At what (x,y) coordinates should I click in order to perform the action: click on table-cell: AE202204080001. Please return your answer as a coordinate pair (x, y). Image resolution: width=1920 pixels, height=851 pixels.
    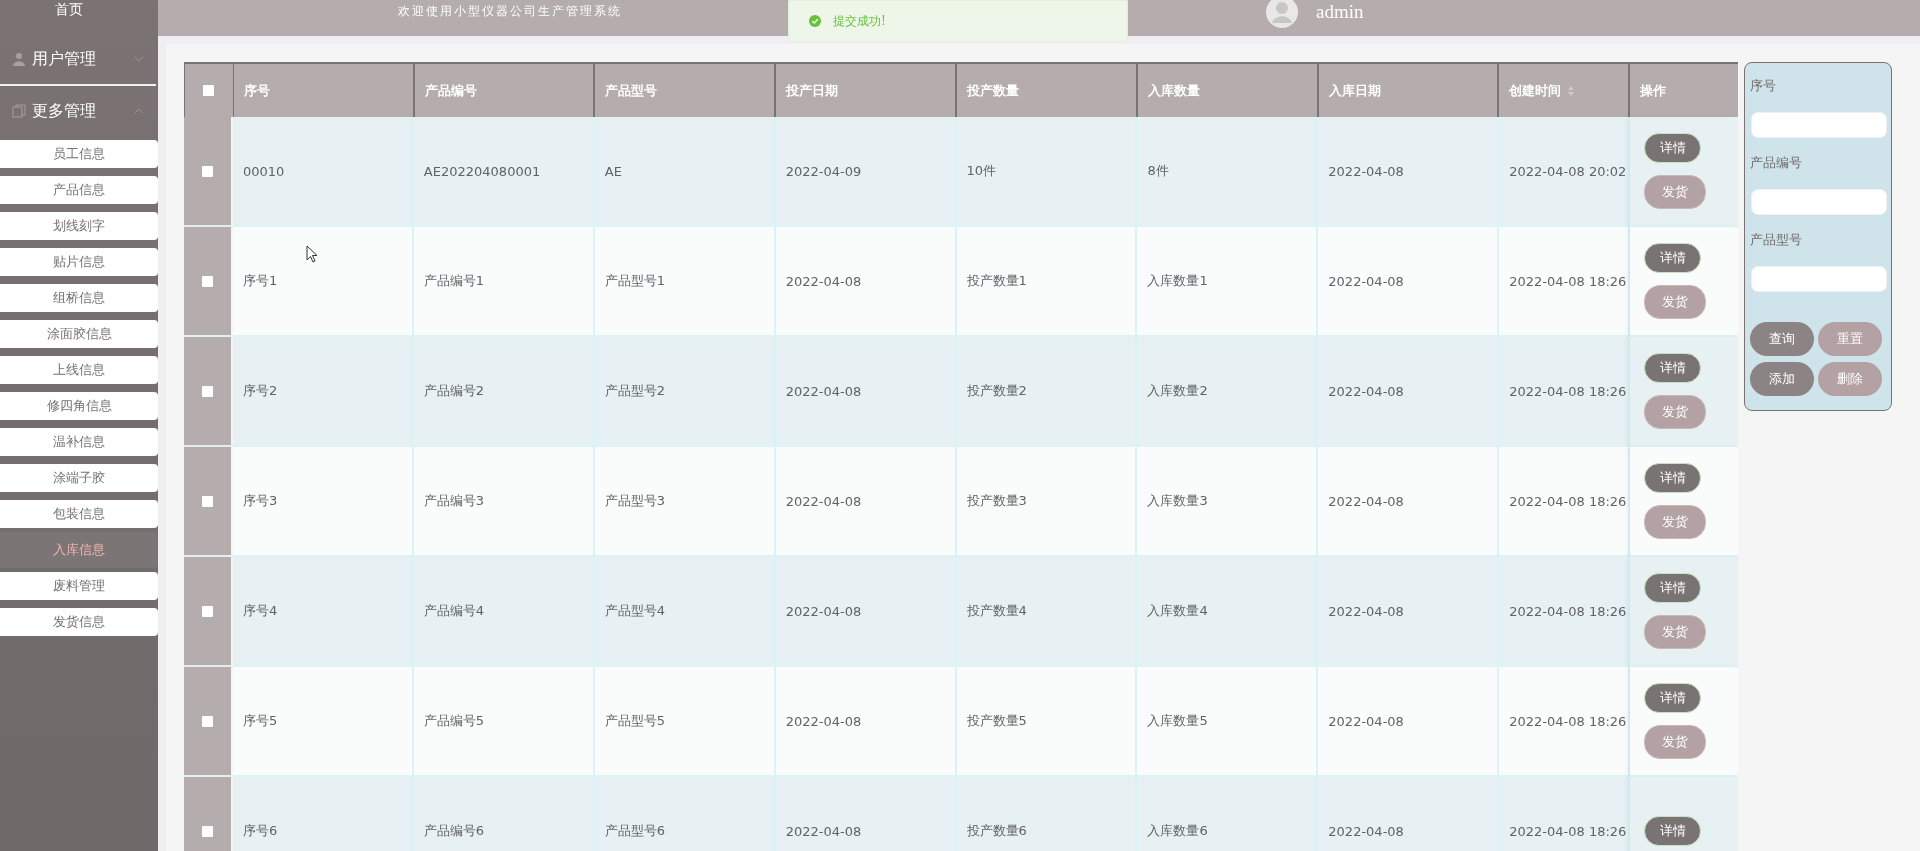
    Looking at the image, I should click on (504, 172).